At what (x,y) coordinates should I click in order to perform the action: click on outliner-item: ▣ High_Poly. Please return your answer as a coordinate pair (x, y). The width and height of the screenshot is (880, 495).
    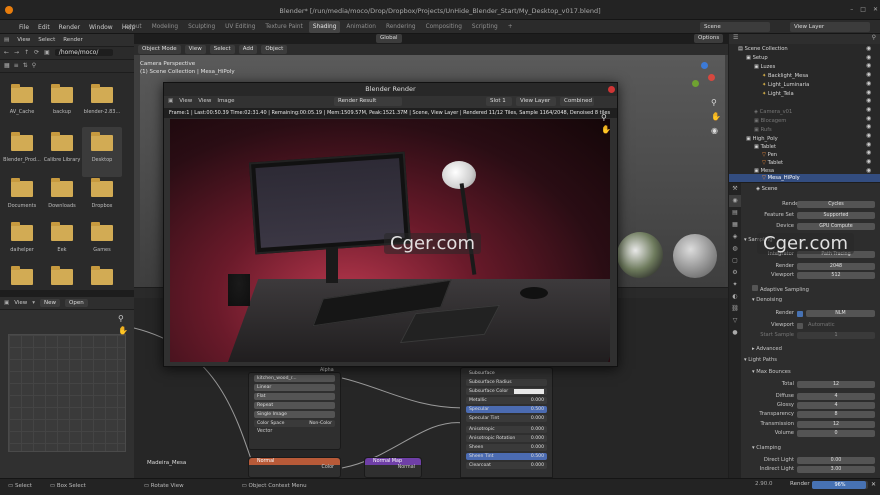
    Looking at the image, I should click on (762, 139).